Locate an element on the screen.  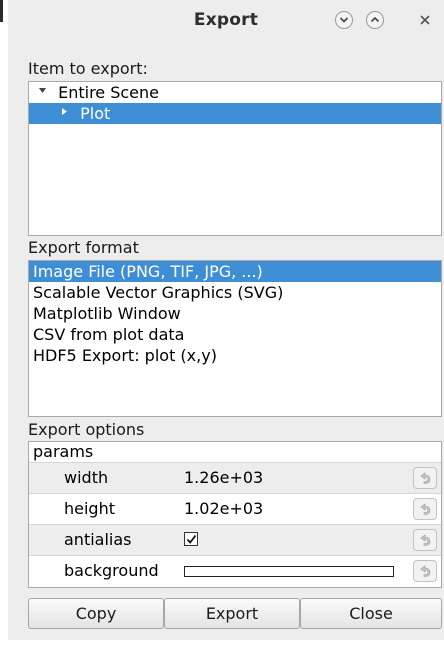
antialias-checkbox is located at coordinates (191, 539).